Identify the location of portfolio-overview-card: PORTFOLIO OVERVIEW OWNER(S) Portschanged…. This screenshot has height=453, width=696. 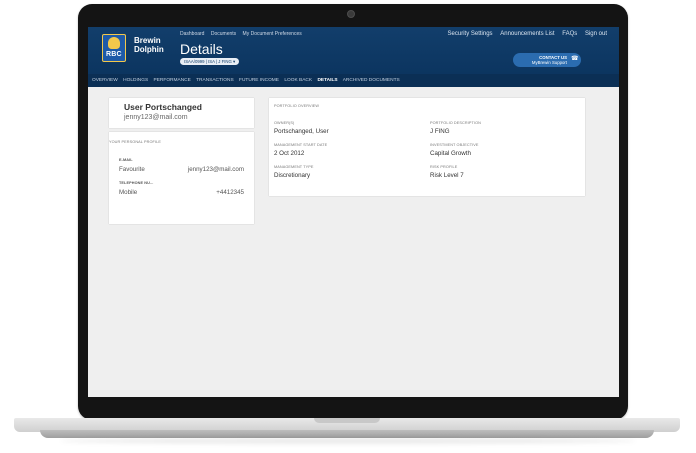
(427, 147).